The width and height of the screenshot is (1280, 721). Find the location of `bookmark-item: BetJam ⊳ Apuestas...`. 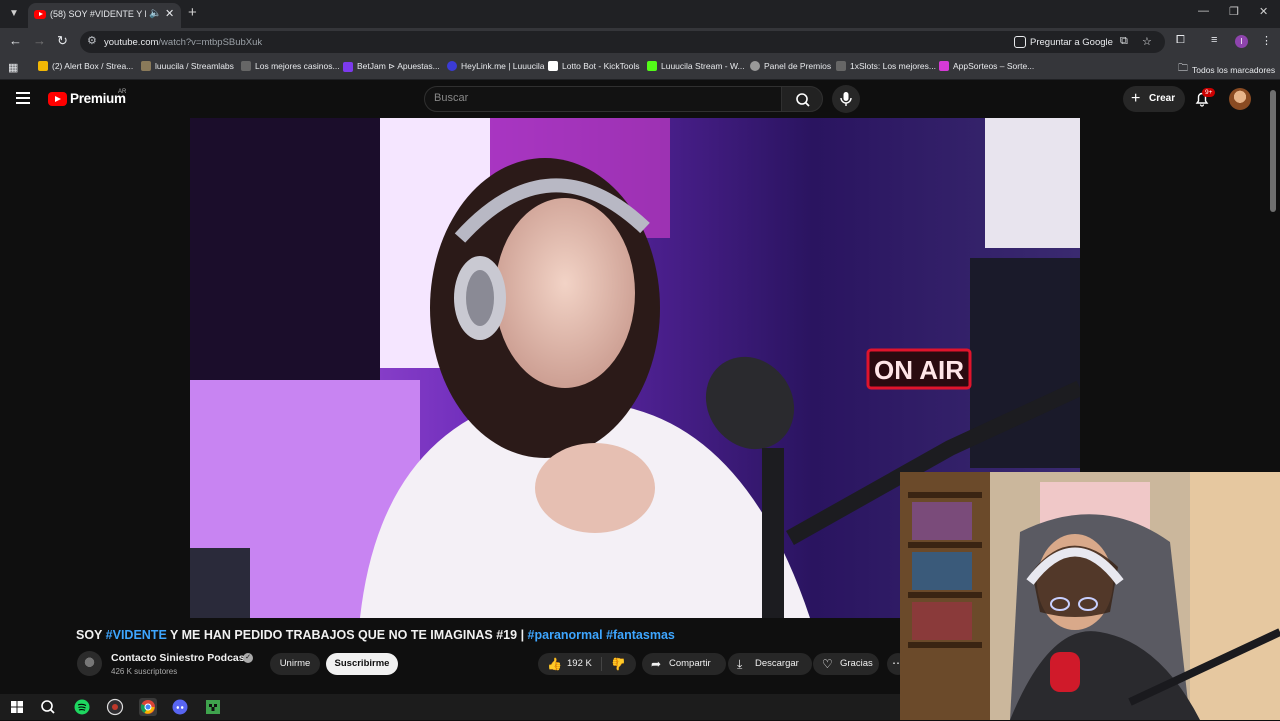

bookmark-item: BetJam ⊳ Apuestas... is located at coordinates (391, 66).